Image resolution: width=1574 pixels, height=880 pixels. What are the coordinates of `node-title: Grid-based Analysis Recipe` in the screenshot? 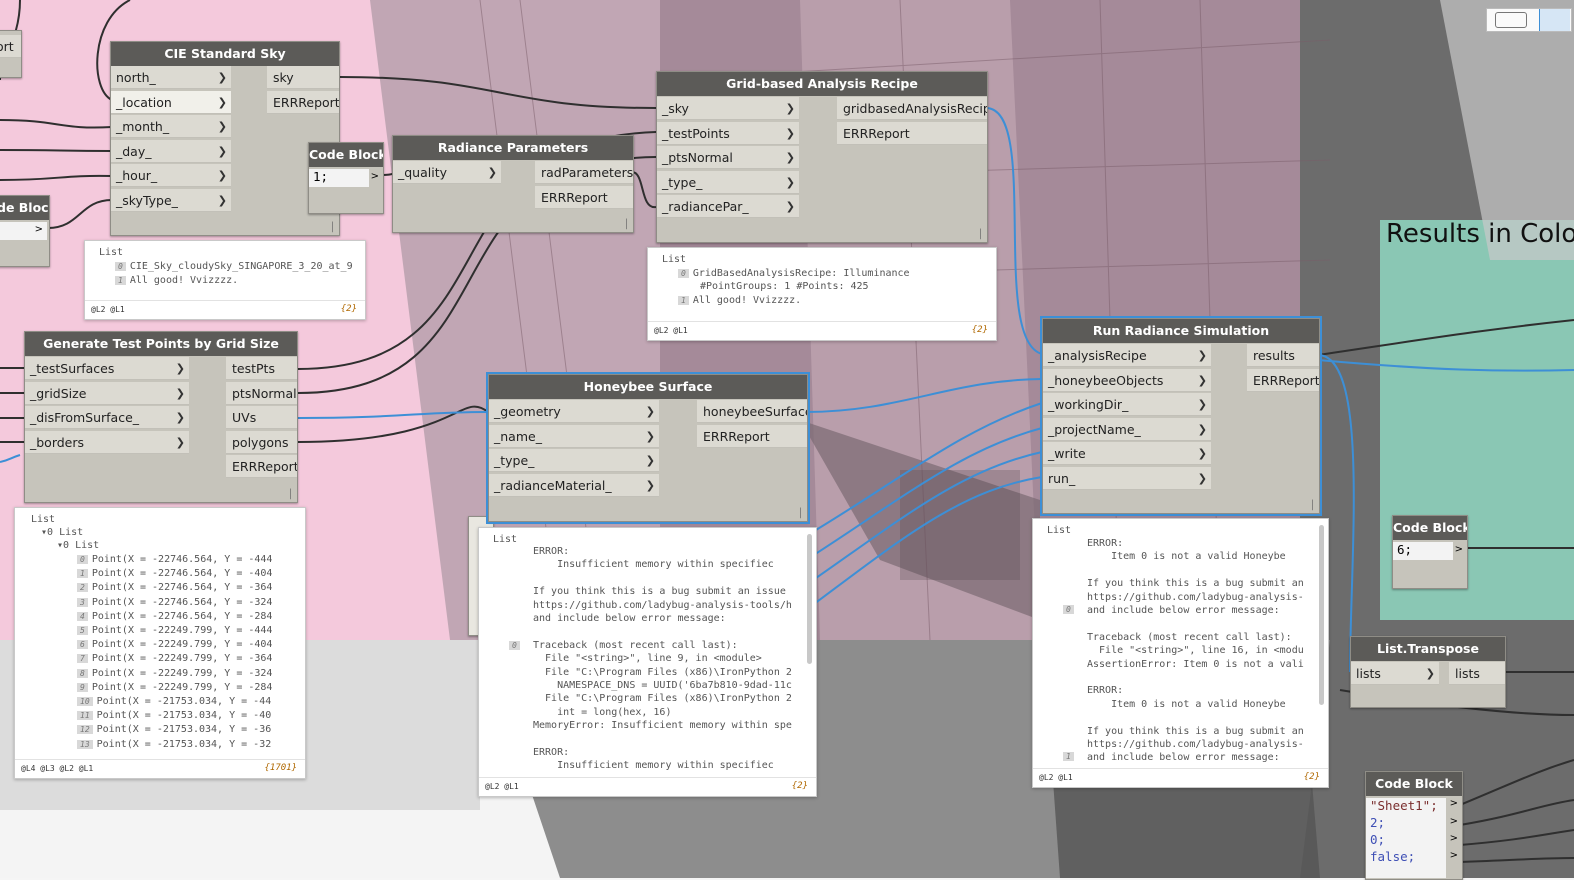 It's located at (822, 84).